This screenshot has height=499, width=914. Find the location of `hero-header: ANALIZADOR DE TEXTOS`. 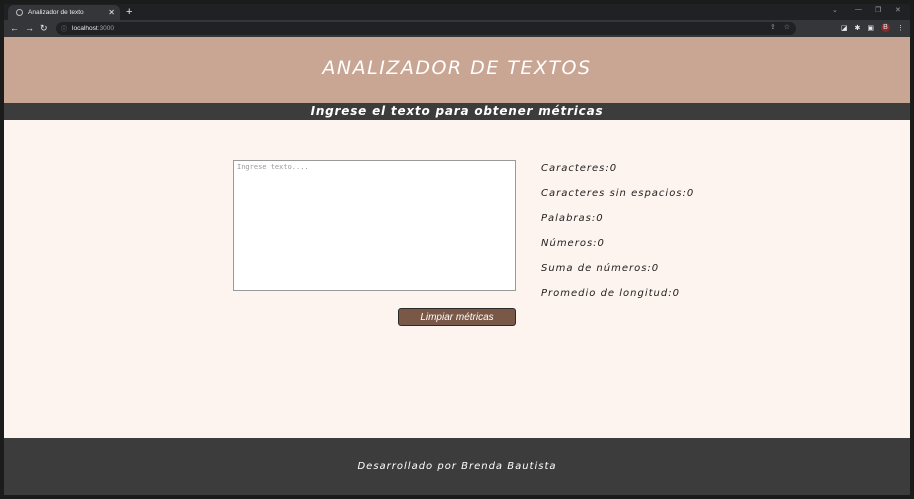

hero-header: ANALIZADOR DE TEXTOS is located at coordinates (457, 70).